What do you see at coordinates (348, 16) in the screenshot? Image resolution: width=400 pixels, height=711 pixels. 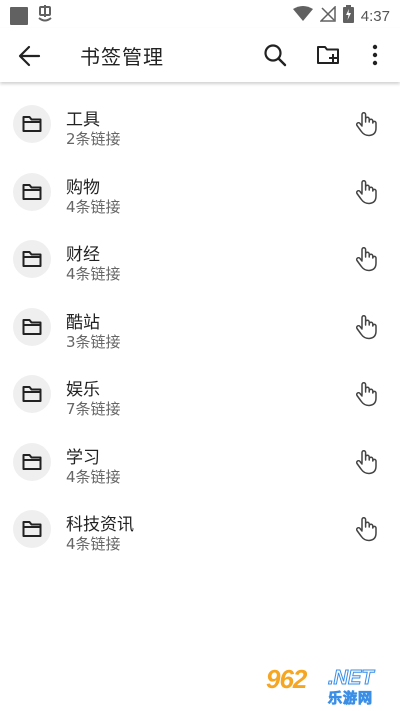 I see `battery-charging-icon` at bounding box center [348, 16].